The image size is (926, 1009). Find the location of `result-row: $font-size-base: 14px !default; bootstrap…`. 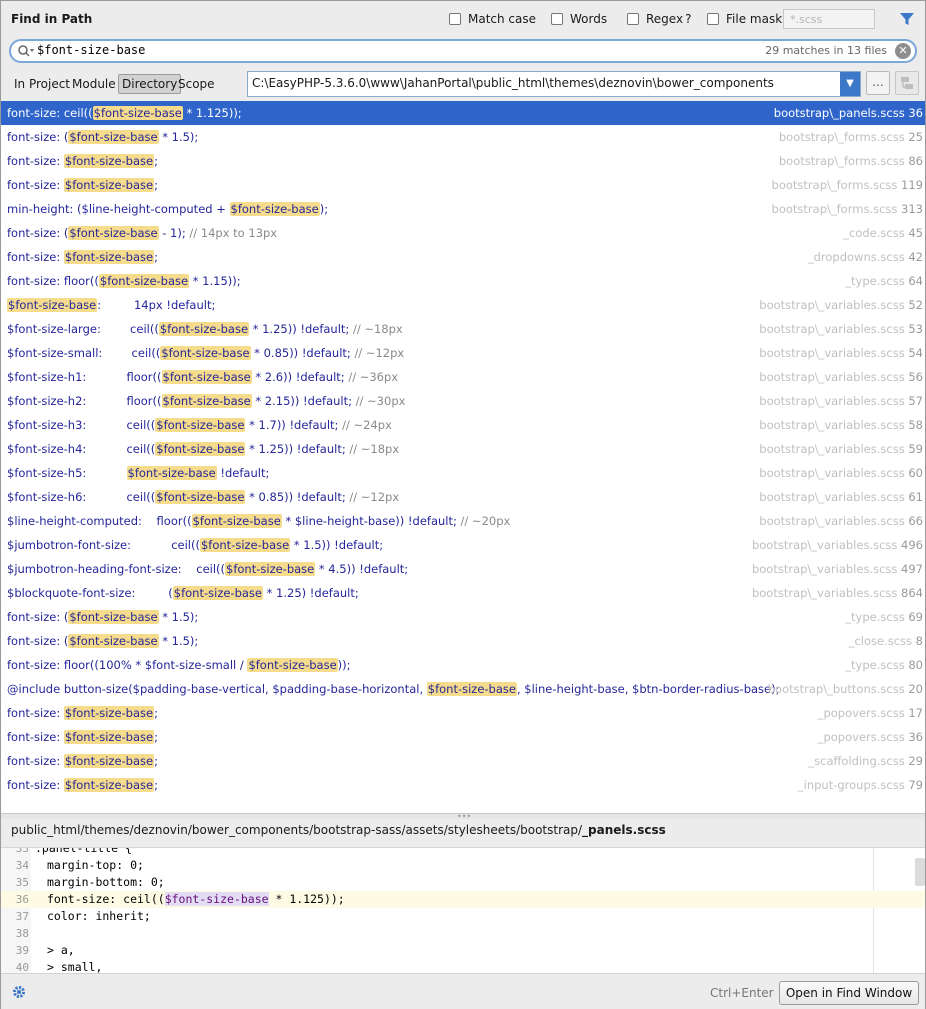

result-row: $font-size-base: 14px !default; bootstrap… is located at coordinates (463, 305).